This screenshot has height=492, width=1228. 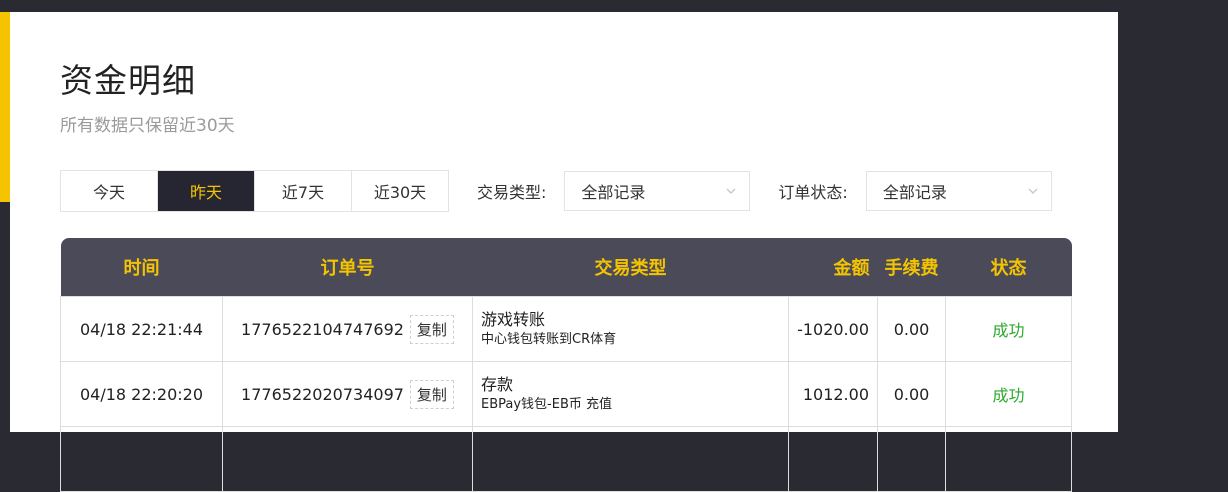 What do you see at coordinates (322, 394) in the screenshot?
I see `row-order-no: 1776522020734097` at bounding box center [322, 394].